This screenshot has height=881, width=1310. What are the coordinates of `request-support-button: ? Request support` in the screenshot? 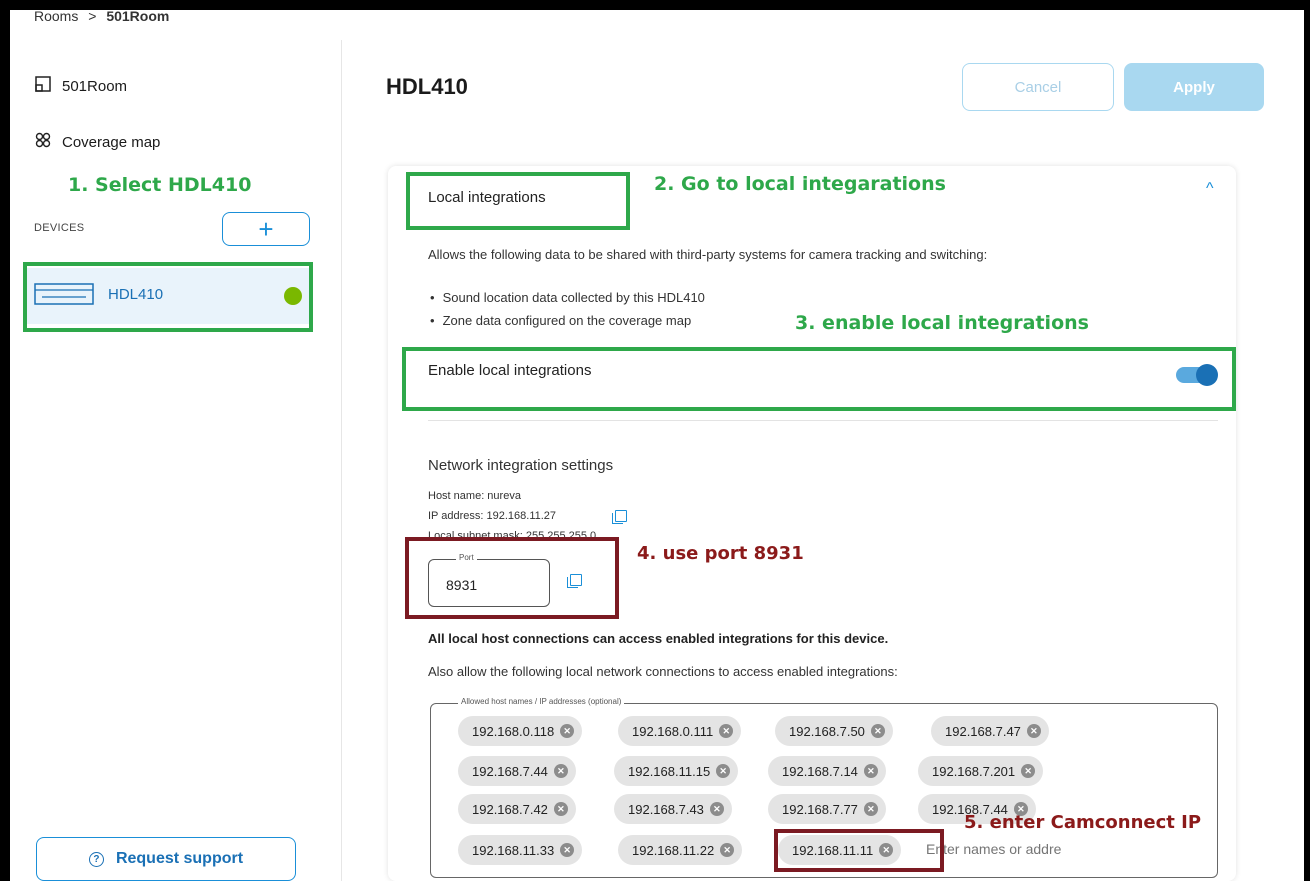 It's located at (166, 859).